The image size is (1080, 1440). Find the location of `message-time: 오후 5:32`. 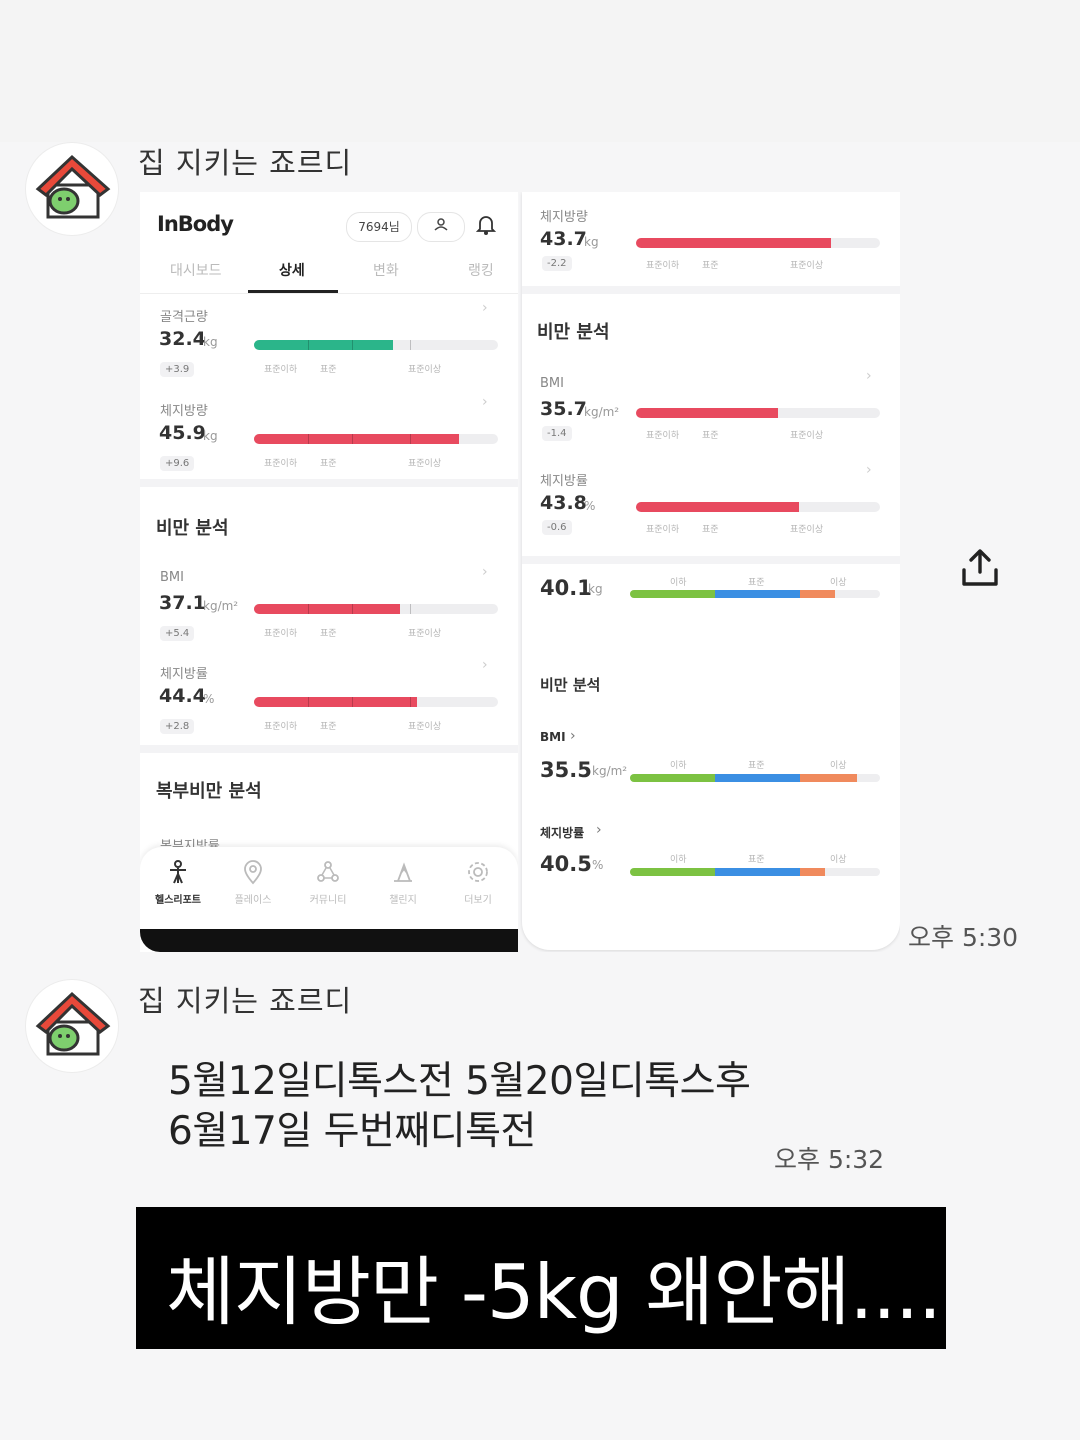

message-time: 오후 5:32 is located at coordinates (829, 1159).